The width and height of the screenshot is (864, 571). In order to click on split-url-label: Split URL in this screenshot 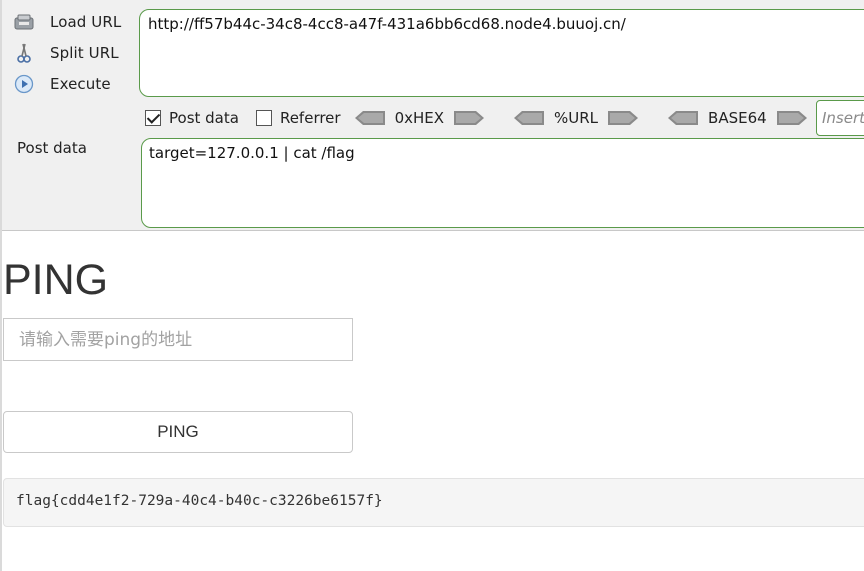, I will do `click(84, 53)`.